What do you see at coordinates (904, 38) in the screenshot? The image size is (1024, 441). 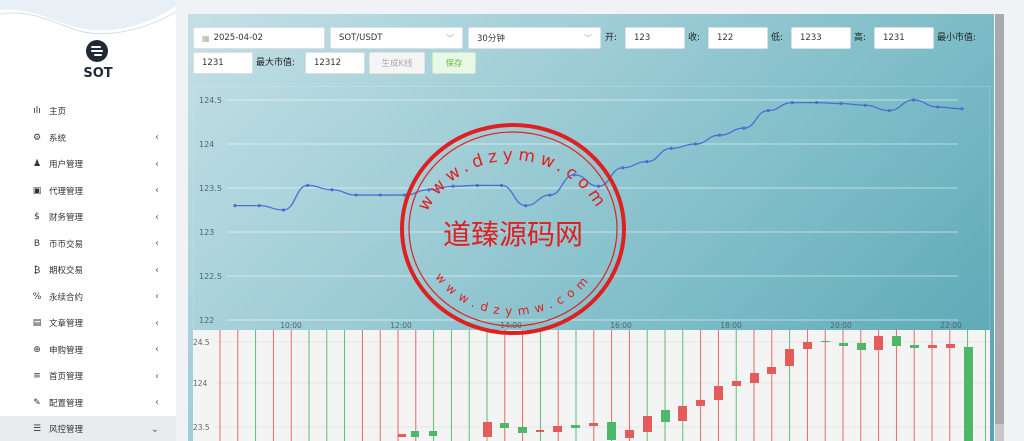 I see `high-input: 1231` at bounding box center [904, 38].